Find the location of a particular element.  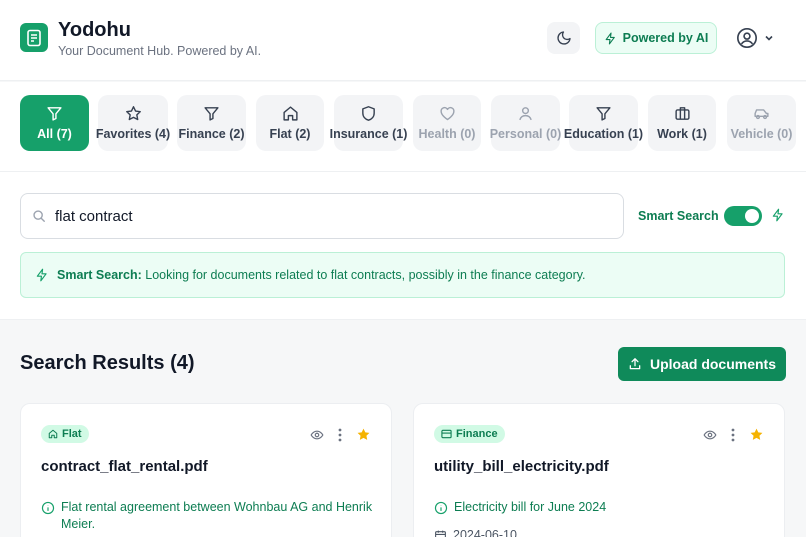

document-icon is located at coordinates (34, 37).